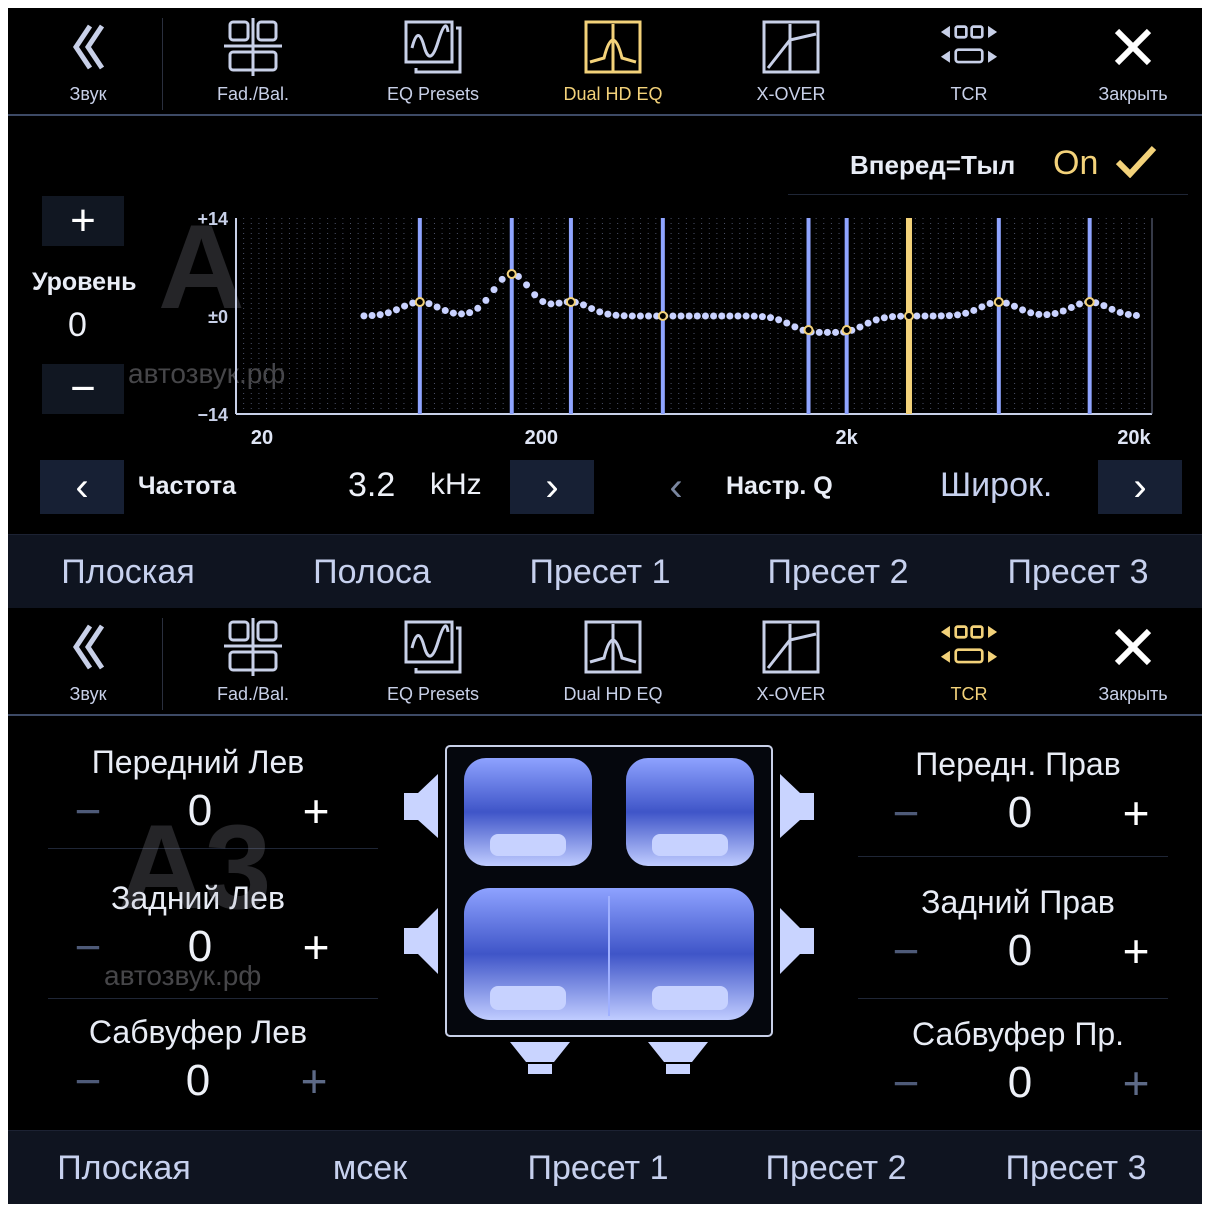 This screenshot has height=1209, width=1211. What do you see at coordinates (791, 694) in the screenshot?
I see `nav-x-over-label: X-OVER` at bounding box center [791, 694].